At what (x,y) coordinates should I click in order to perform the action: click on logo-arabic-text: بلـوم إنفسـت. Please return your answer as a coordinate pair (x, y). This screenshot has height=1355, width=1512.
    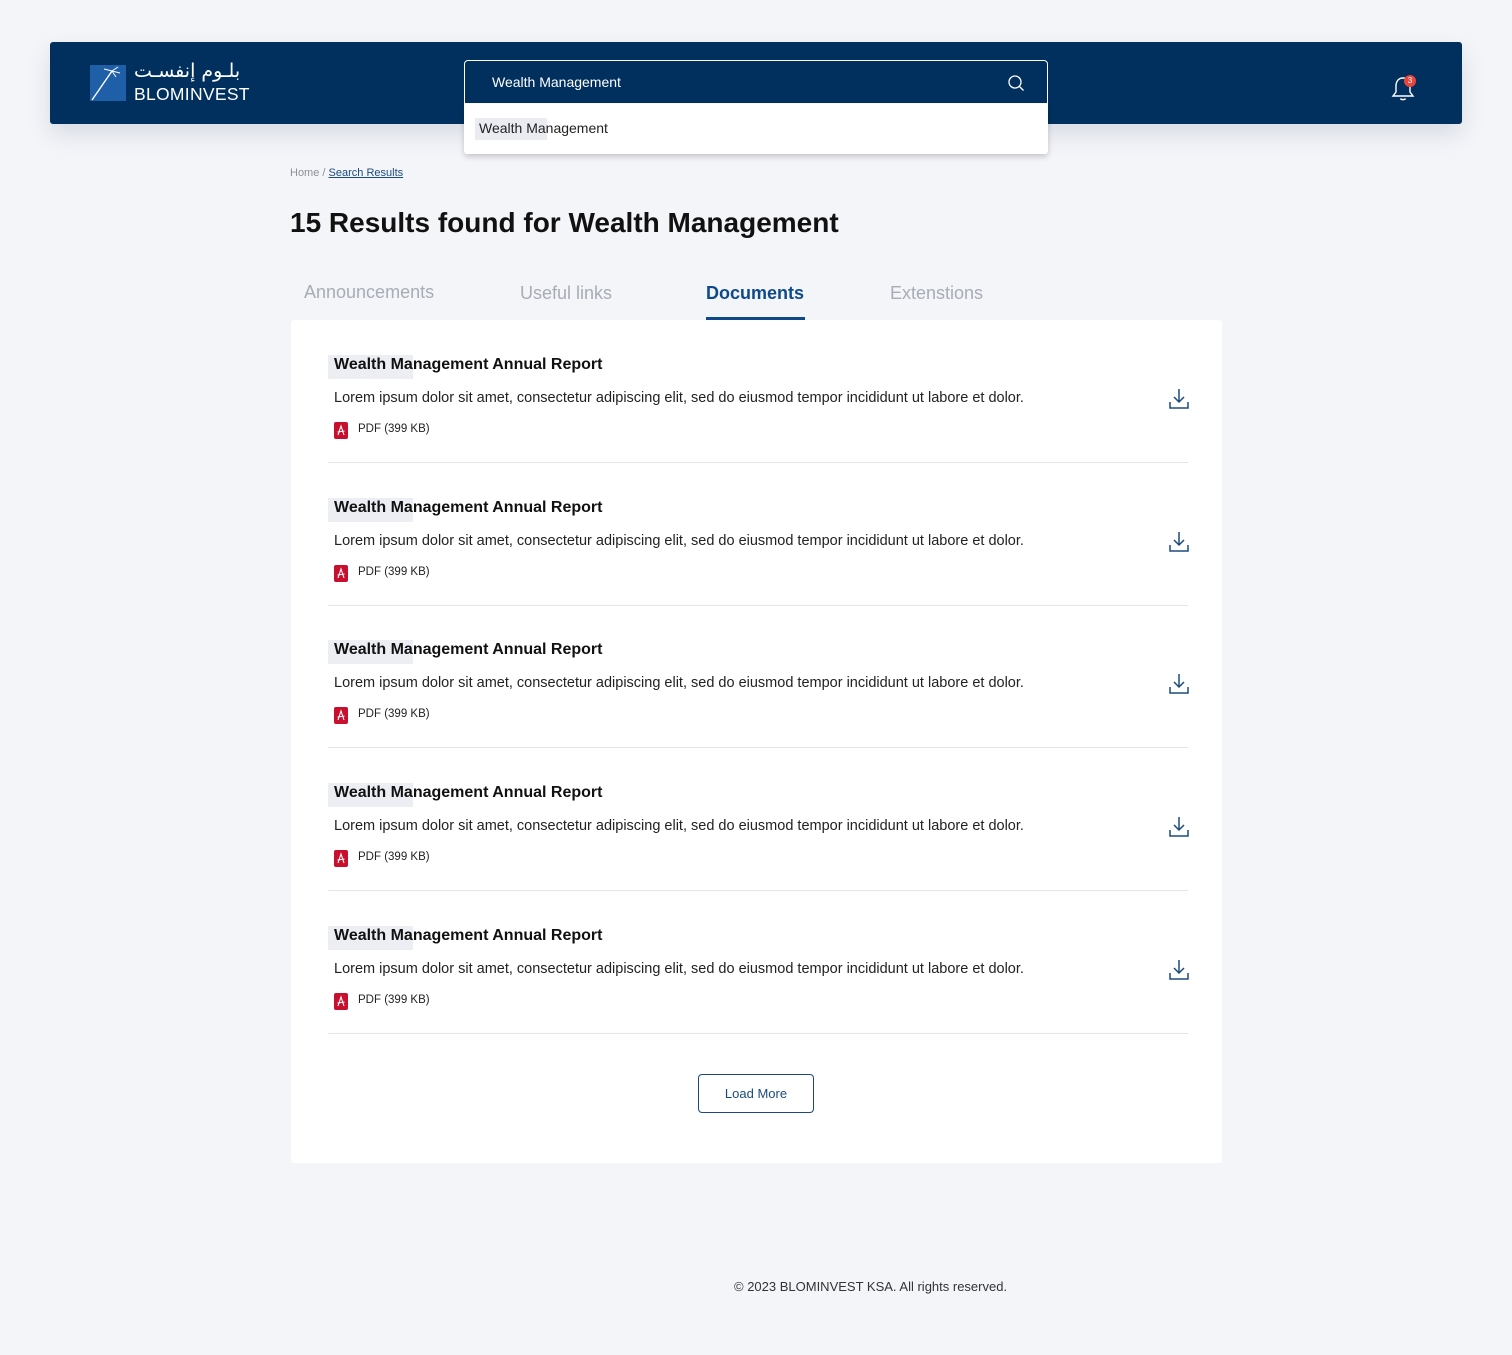
    Looking at the image, I should click on (187, 71).